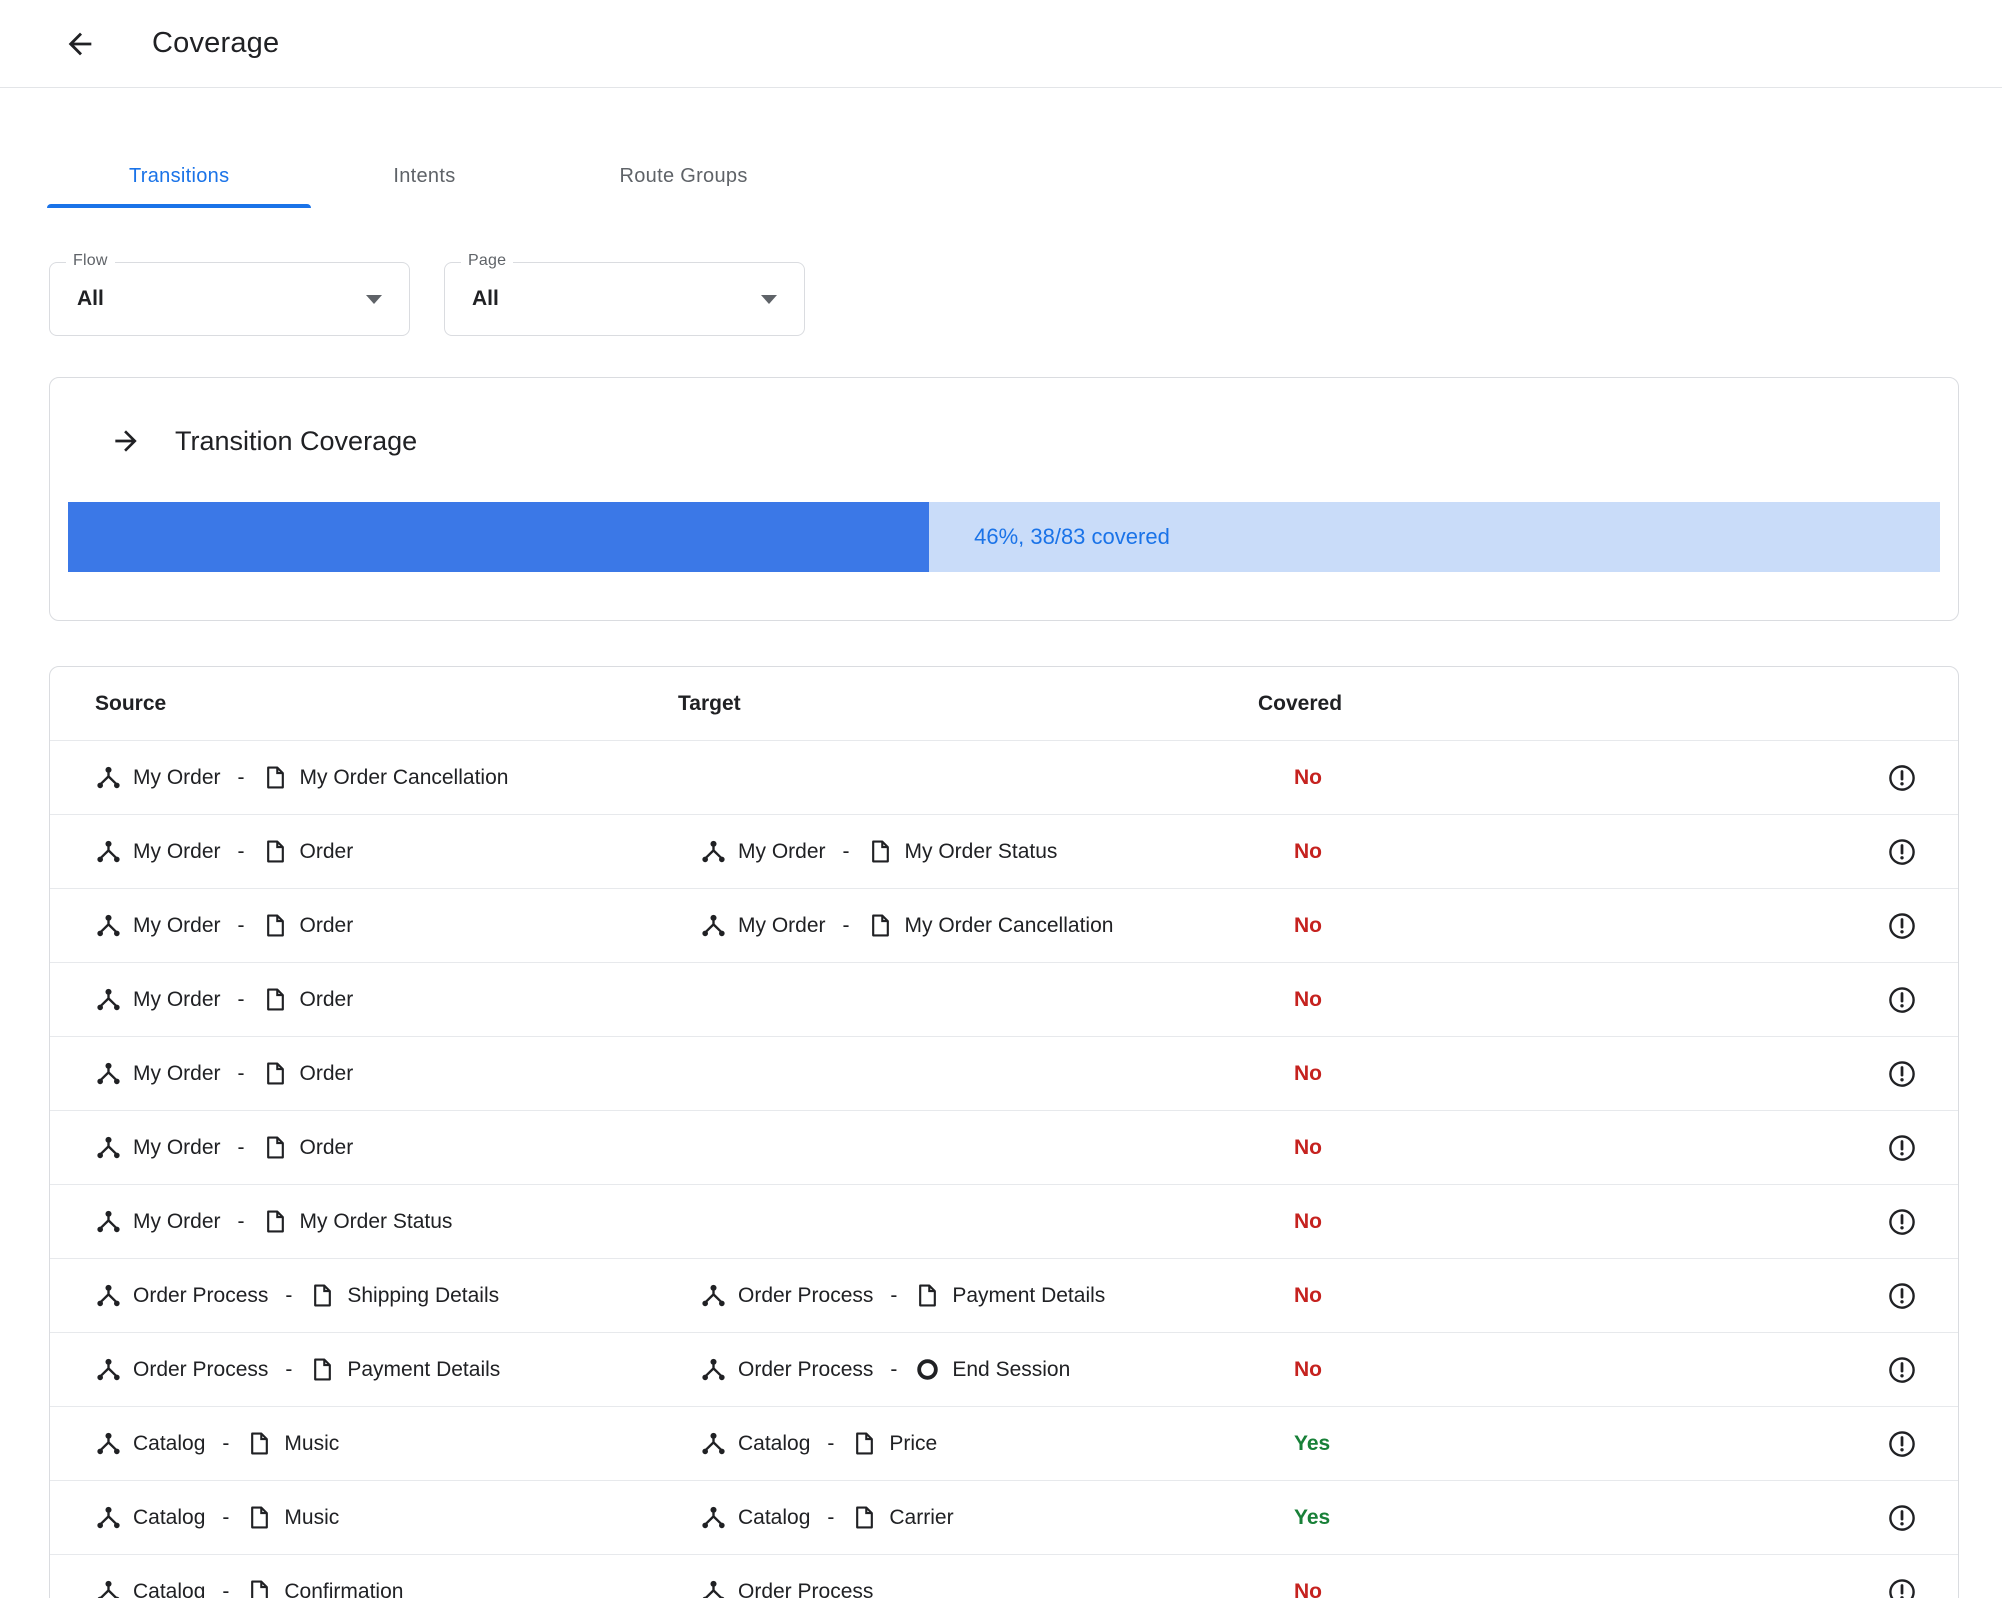 This screenshot has height=1598, width=2002. What do you see at coordinates (624, 294) in the screenshot?
I see `page-select: Page All` at bounding box center [624, 294].